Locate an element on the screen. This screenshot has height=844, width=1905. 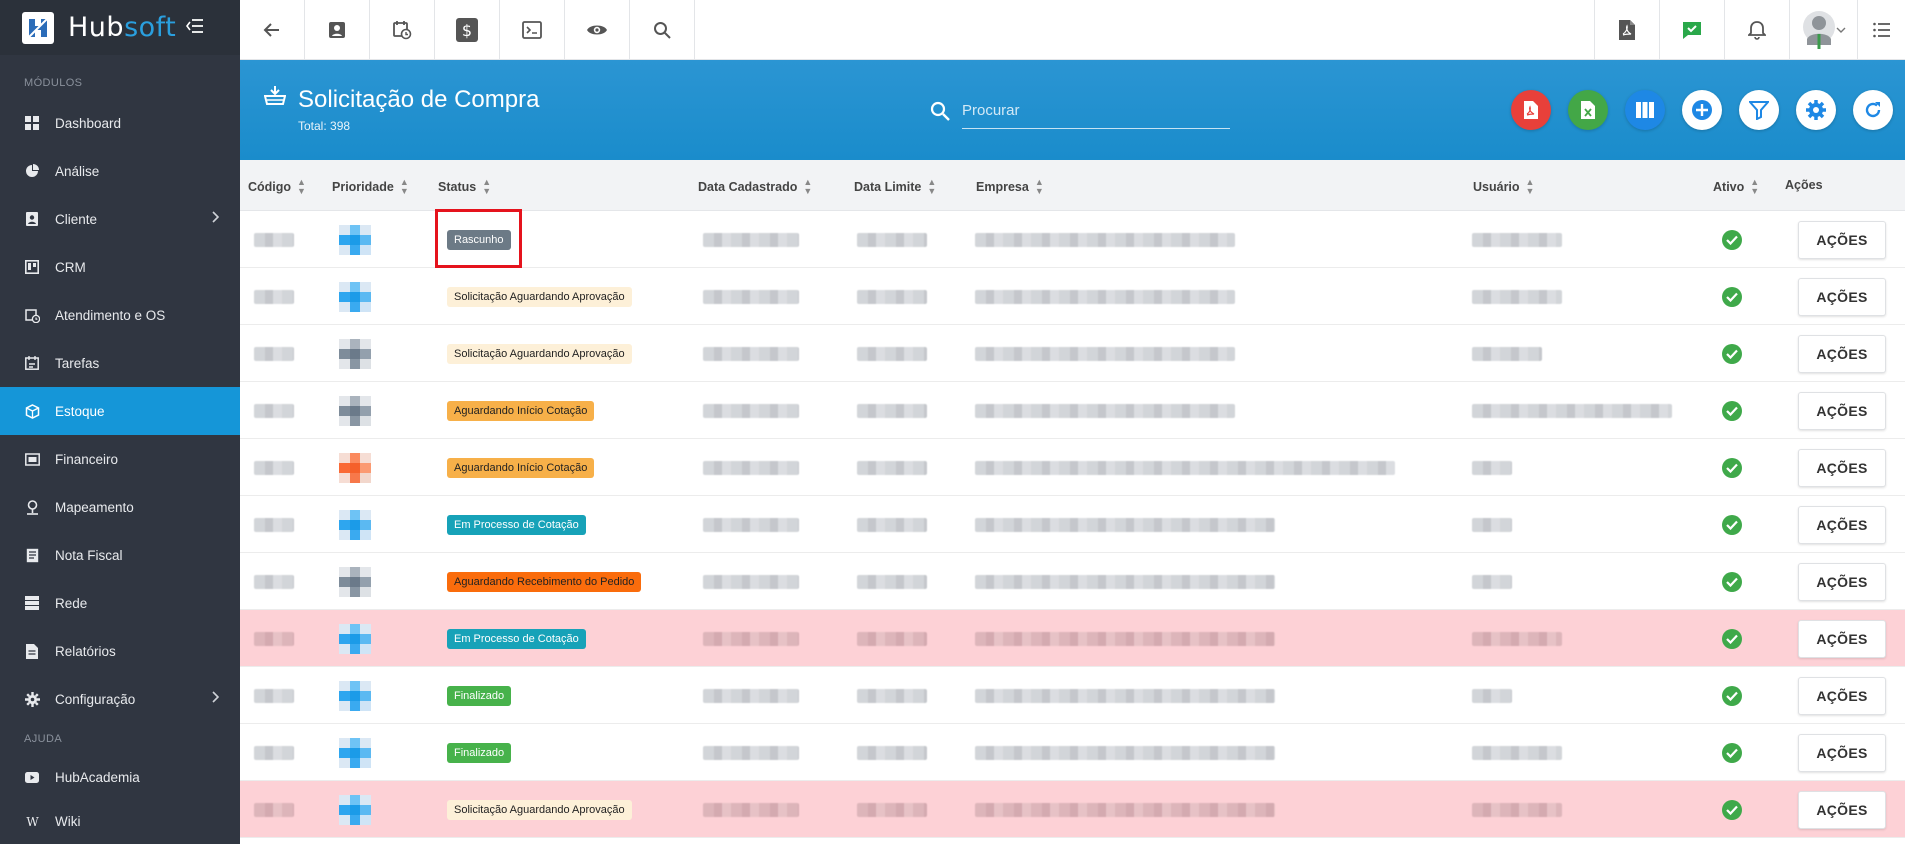
status-badge: Aguardando Início Cotação is located at coordinates (521, 410).